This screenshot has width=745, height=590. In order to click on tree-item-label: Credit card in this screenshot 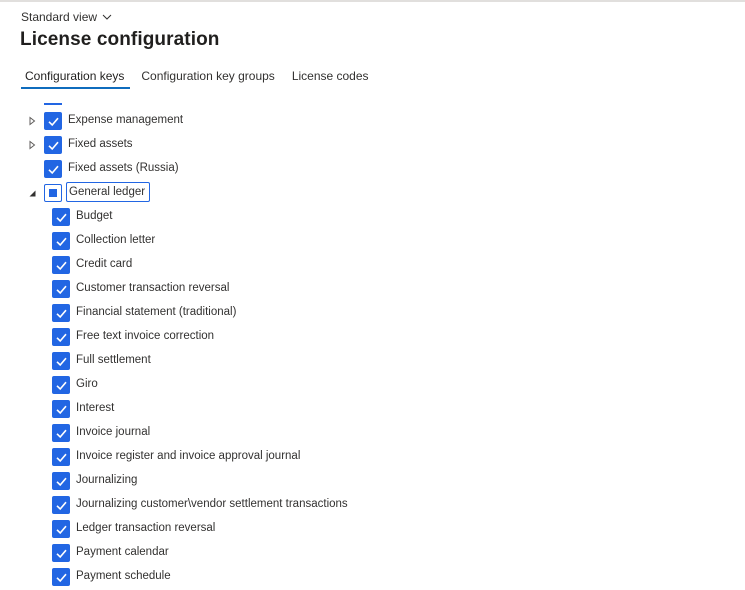, I will do `click(104, 264)`.